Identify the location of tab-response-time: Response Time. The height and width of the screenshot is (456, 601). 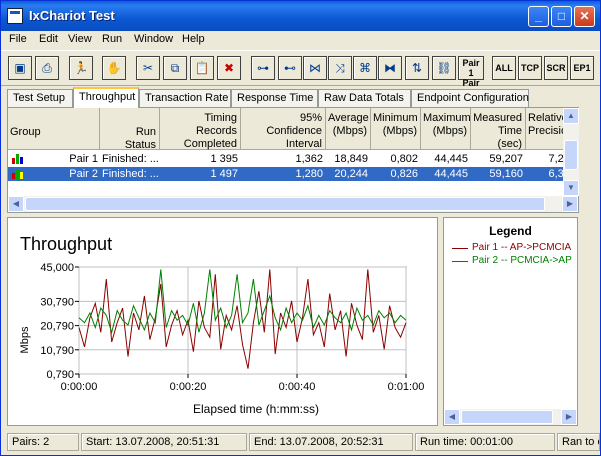
(274, 98).